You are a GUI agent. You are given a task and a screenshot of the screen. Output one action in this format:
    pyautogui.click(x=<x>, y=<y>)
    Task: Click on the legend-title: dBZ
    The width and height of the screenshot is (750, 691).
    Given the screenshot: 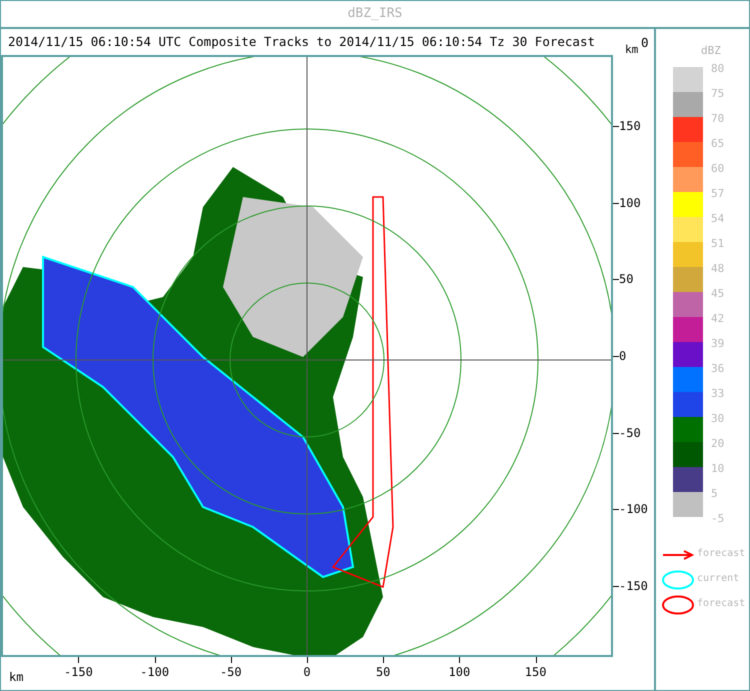 What is the action you would take?
    pyautogui.click(x=711, y=51)
    